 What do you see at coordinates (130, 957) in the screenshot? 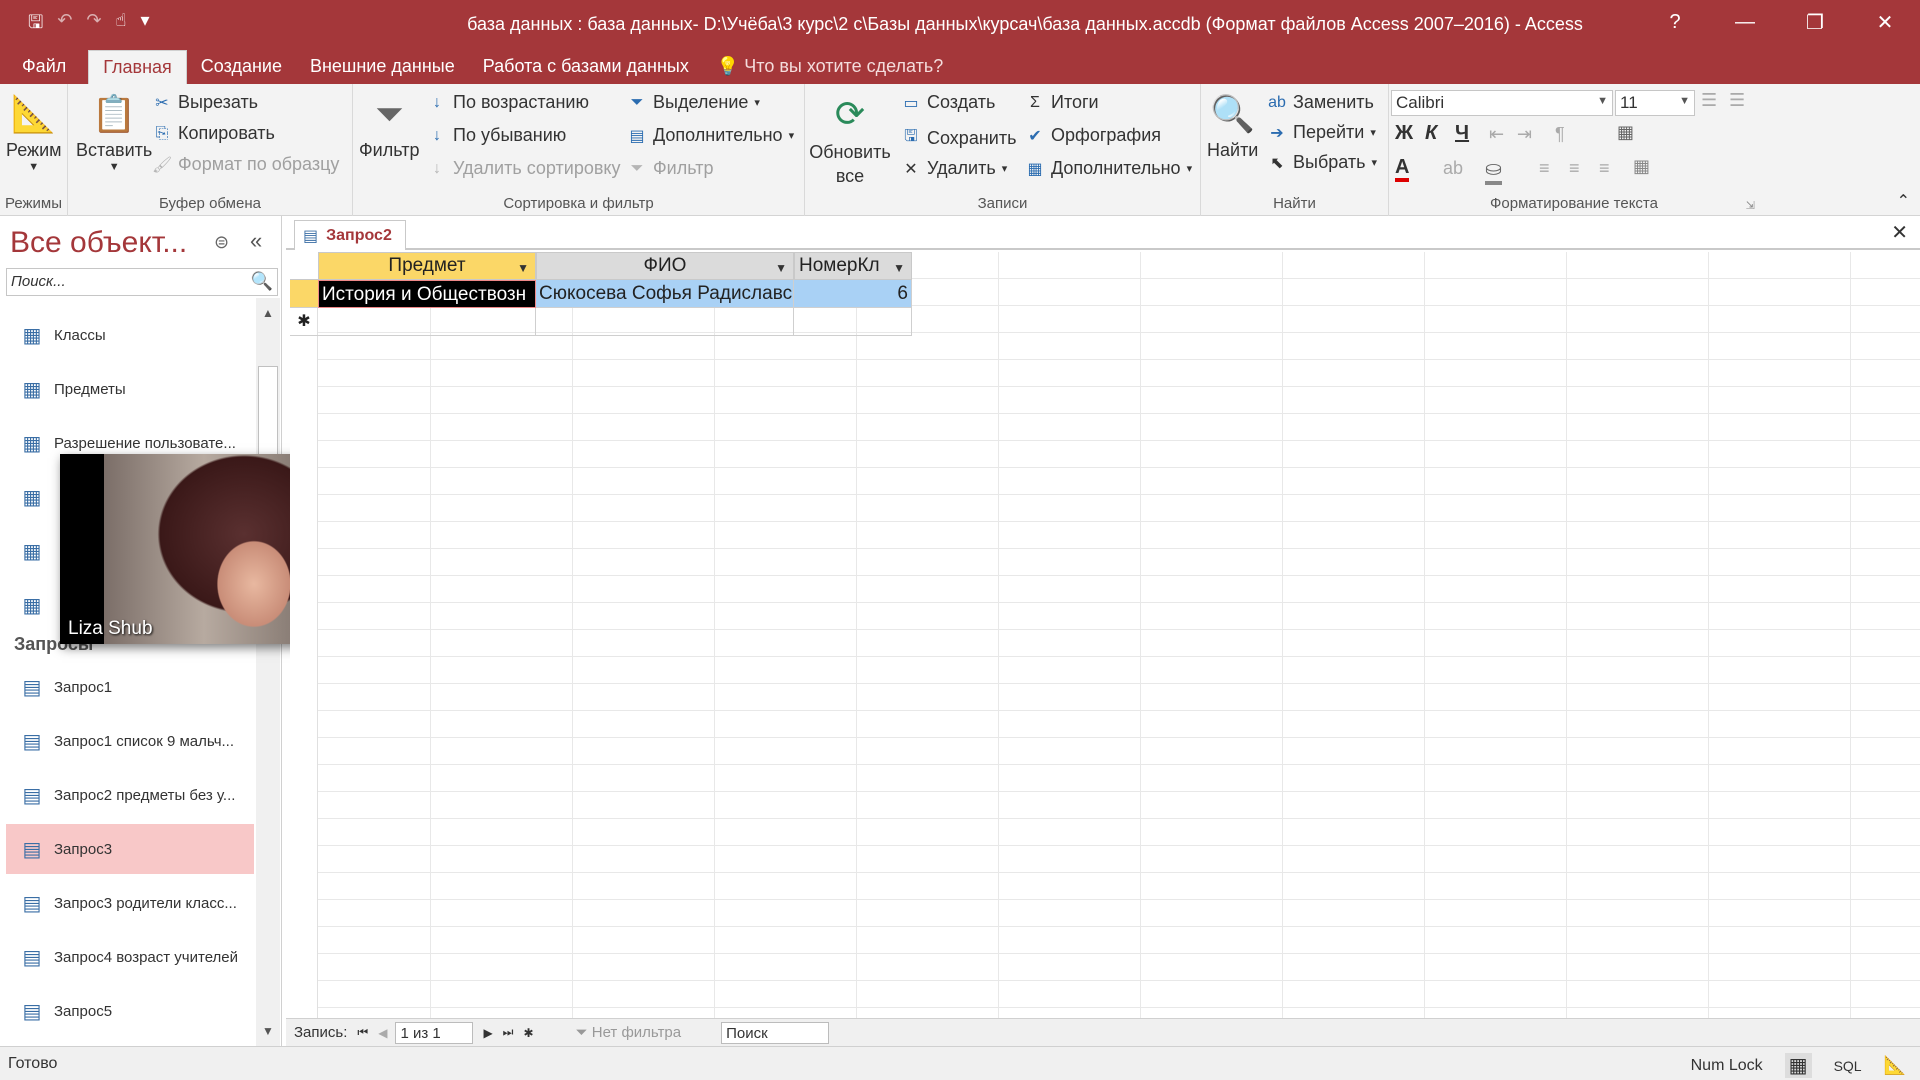
I see `nav-item-query: ▤ Запрос4 возраст учителей` at bounding box center [130, 957].